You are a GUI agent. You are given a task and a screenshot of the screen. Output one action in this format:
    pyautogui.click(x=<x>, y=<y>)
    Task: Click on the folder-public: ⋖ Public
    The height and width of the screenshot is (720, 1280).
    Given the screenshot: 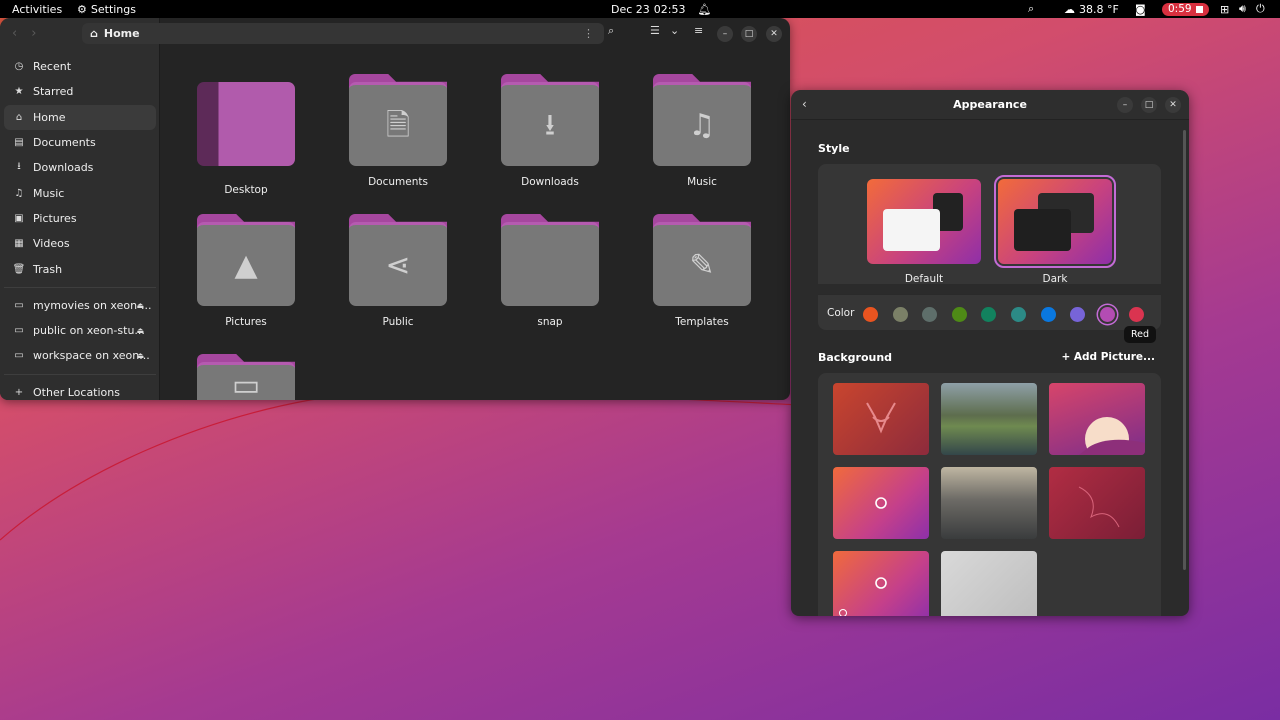 What is the action you would take?
    pyautogui.click(x=398, y=271)
    